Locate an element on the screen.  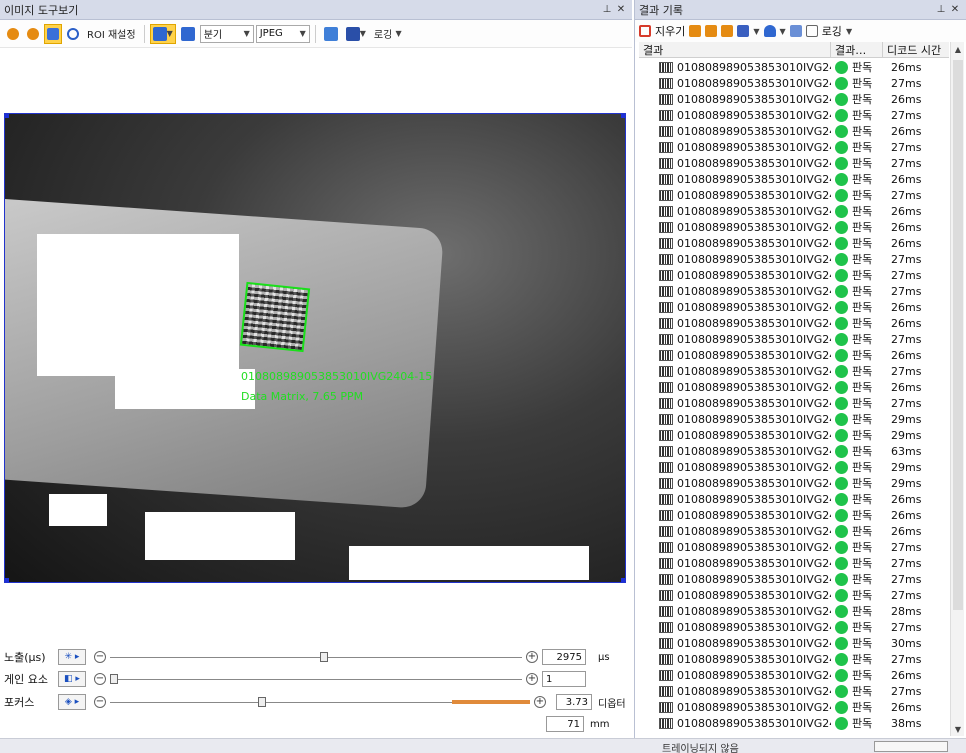
split-select: 분기 ▼ is located at coordinates (226, 33).